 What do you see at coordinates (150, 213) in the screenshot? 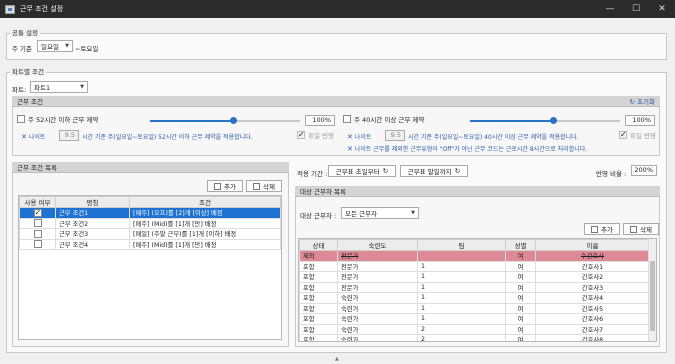
I see `table-row: 근무 조건1[매주] (오프)를 [2]개 [이상] 배정` at bounding box center [150, 213].